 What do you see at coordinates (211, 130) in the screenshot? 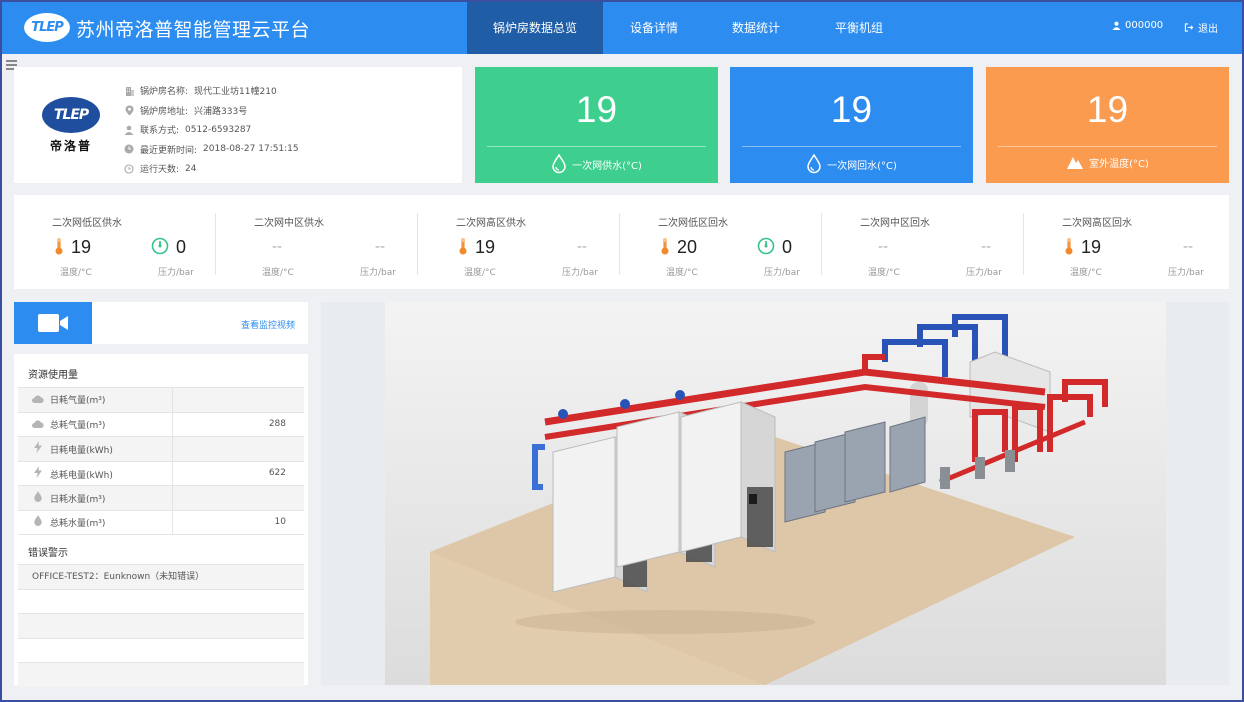
I see `info-row-contact: 联系方式: 0512-6593287` at bounding box center [211, 130].